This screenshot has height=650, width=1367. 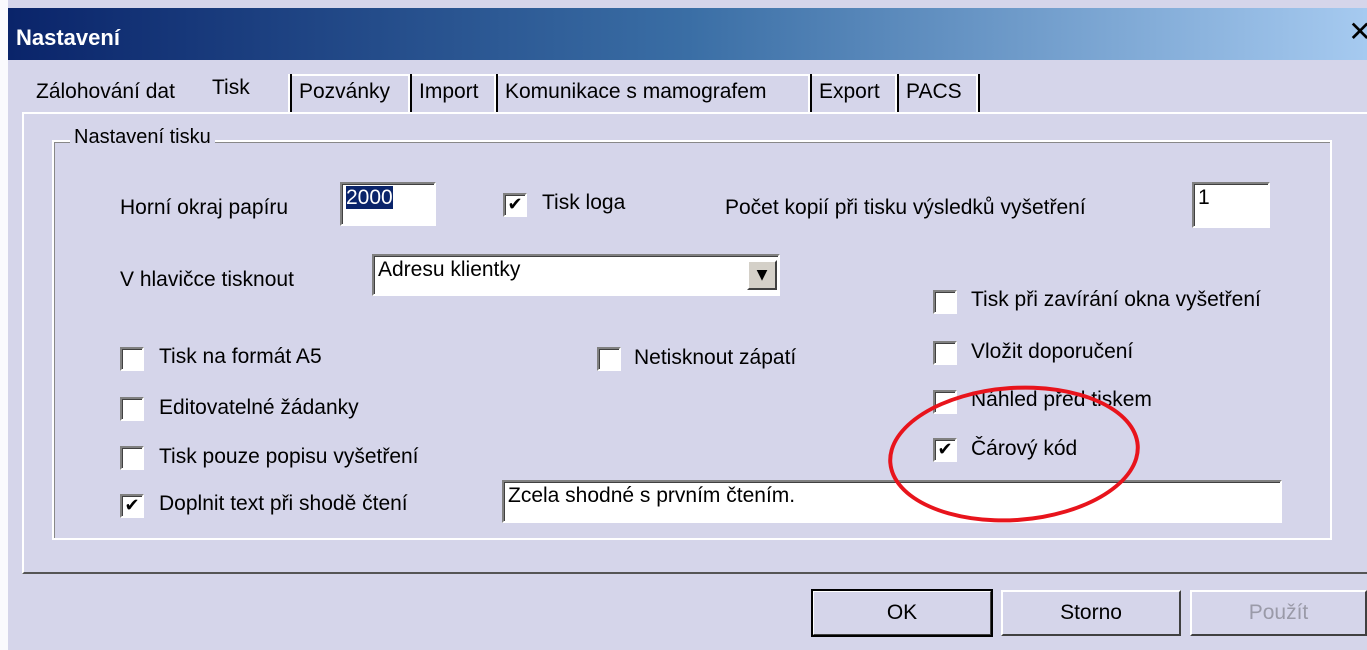 I want to click on description-only-label: Tisk pouze popisu vyšetření, so click(x=289, y=456).